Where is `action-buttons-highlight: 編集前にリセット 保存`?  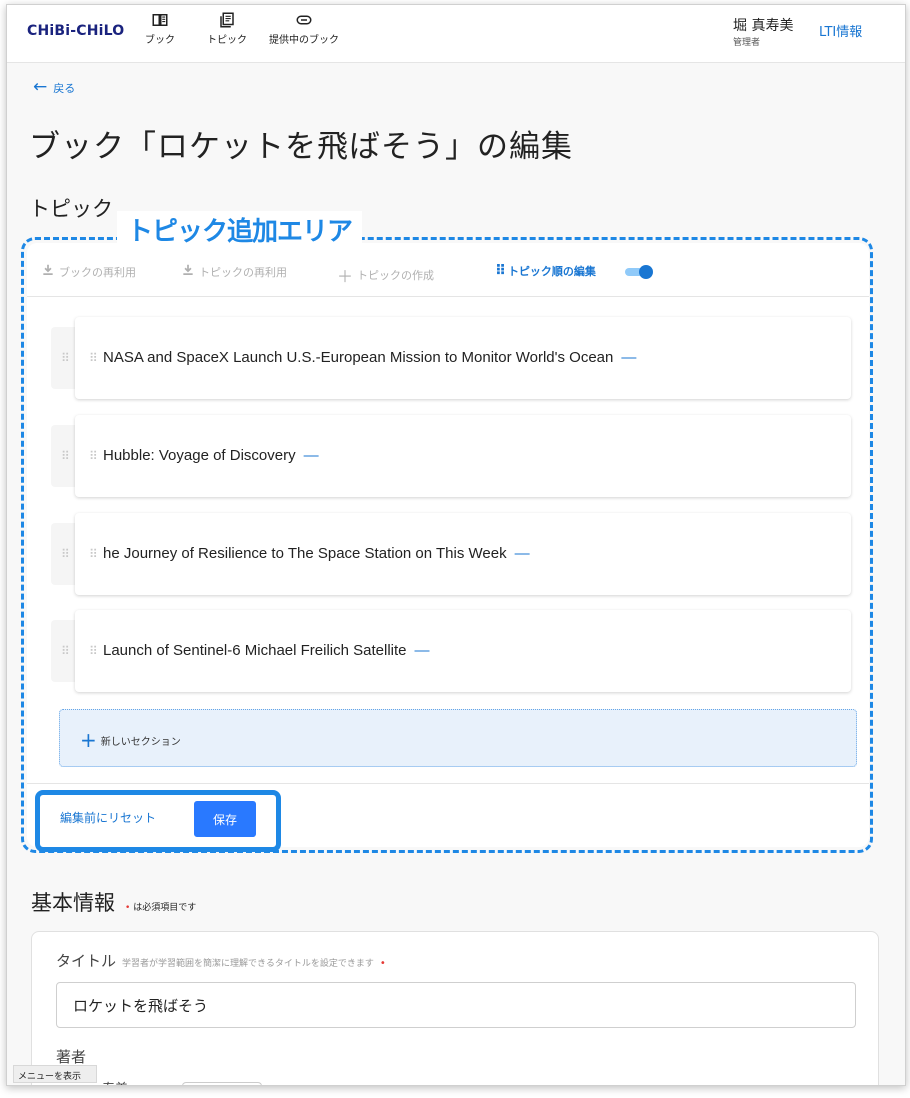 action-buttons-highlight: 編集前にリセット 保存 is located at coordinates (158, 821).